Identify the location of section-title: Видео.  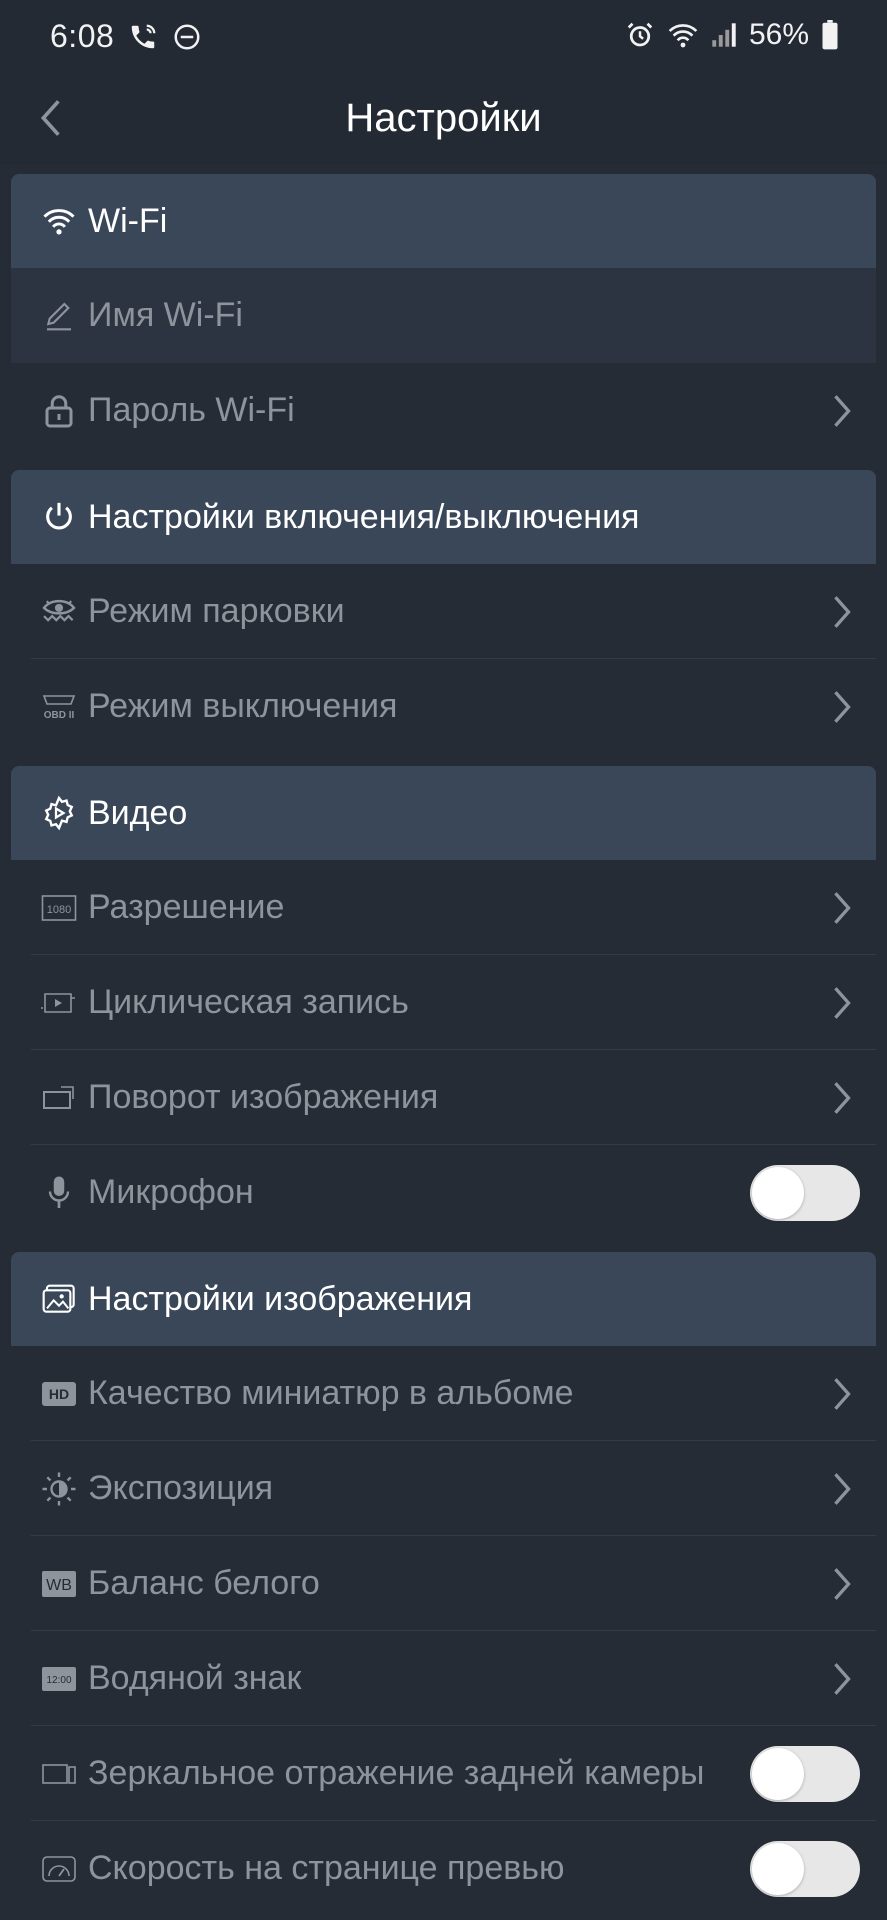
(138, 812).